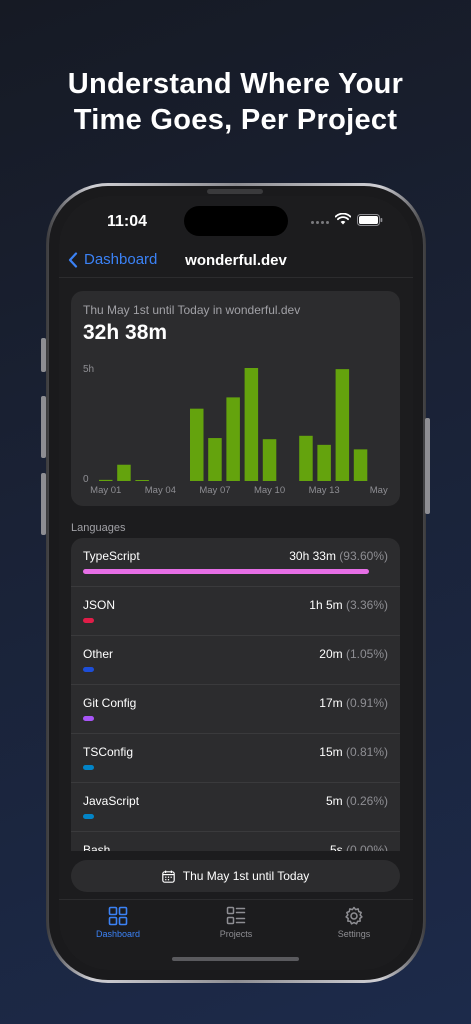 This screenshot has height=1024, width=471. I want to click on language-name: TypeScript, so click(111, 556).